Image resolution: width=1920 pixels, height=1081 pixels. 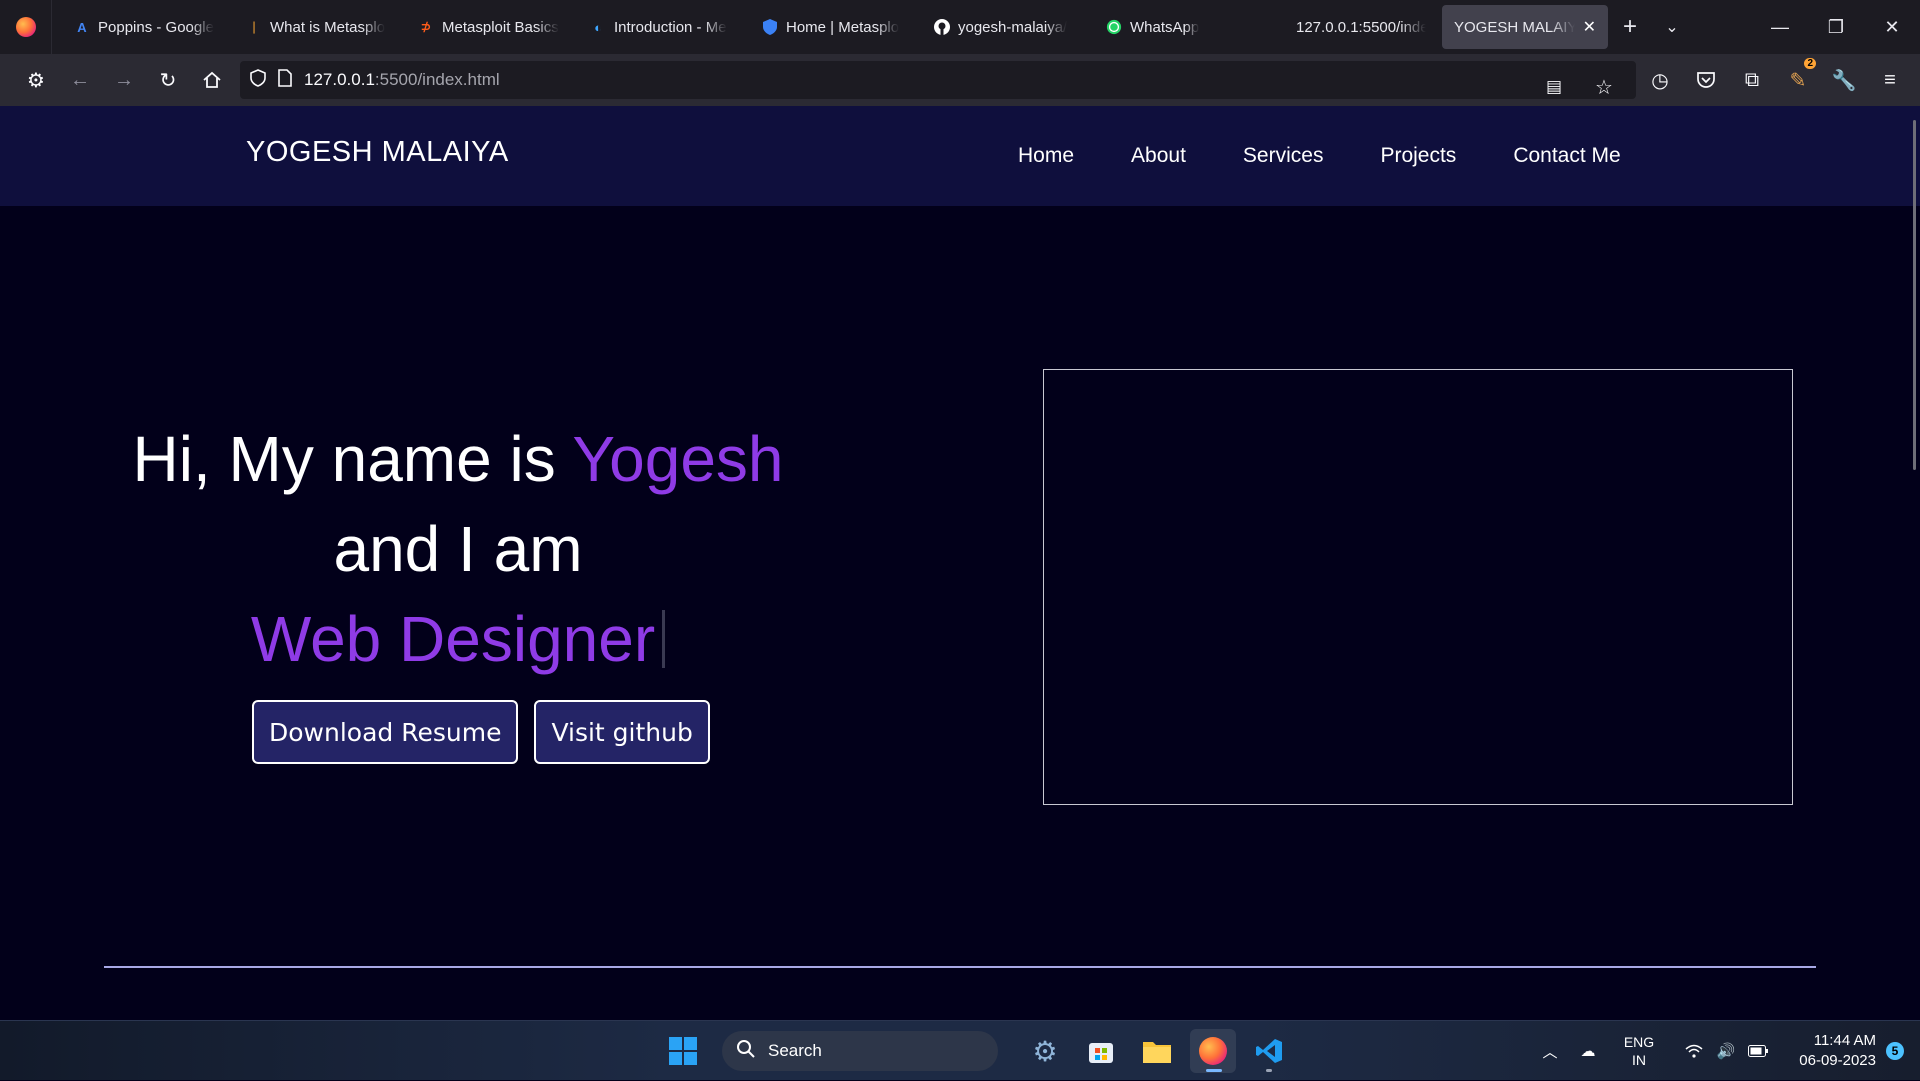 What do you see at coordinates (1660, 80) in the screenshot?
I see `history-icon: ◷` at bounding box center [1660, 80].